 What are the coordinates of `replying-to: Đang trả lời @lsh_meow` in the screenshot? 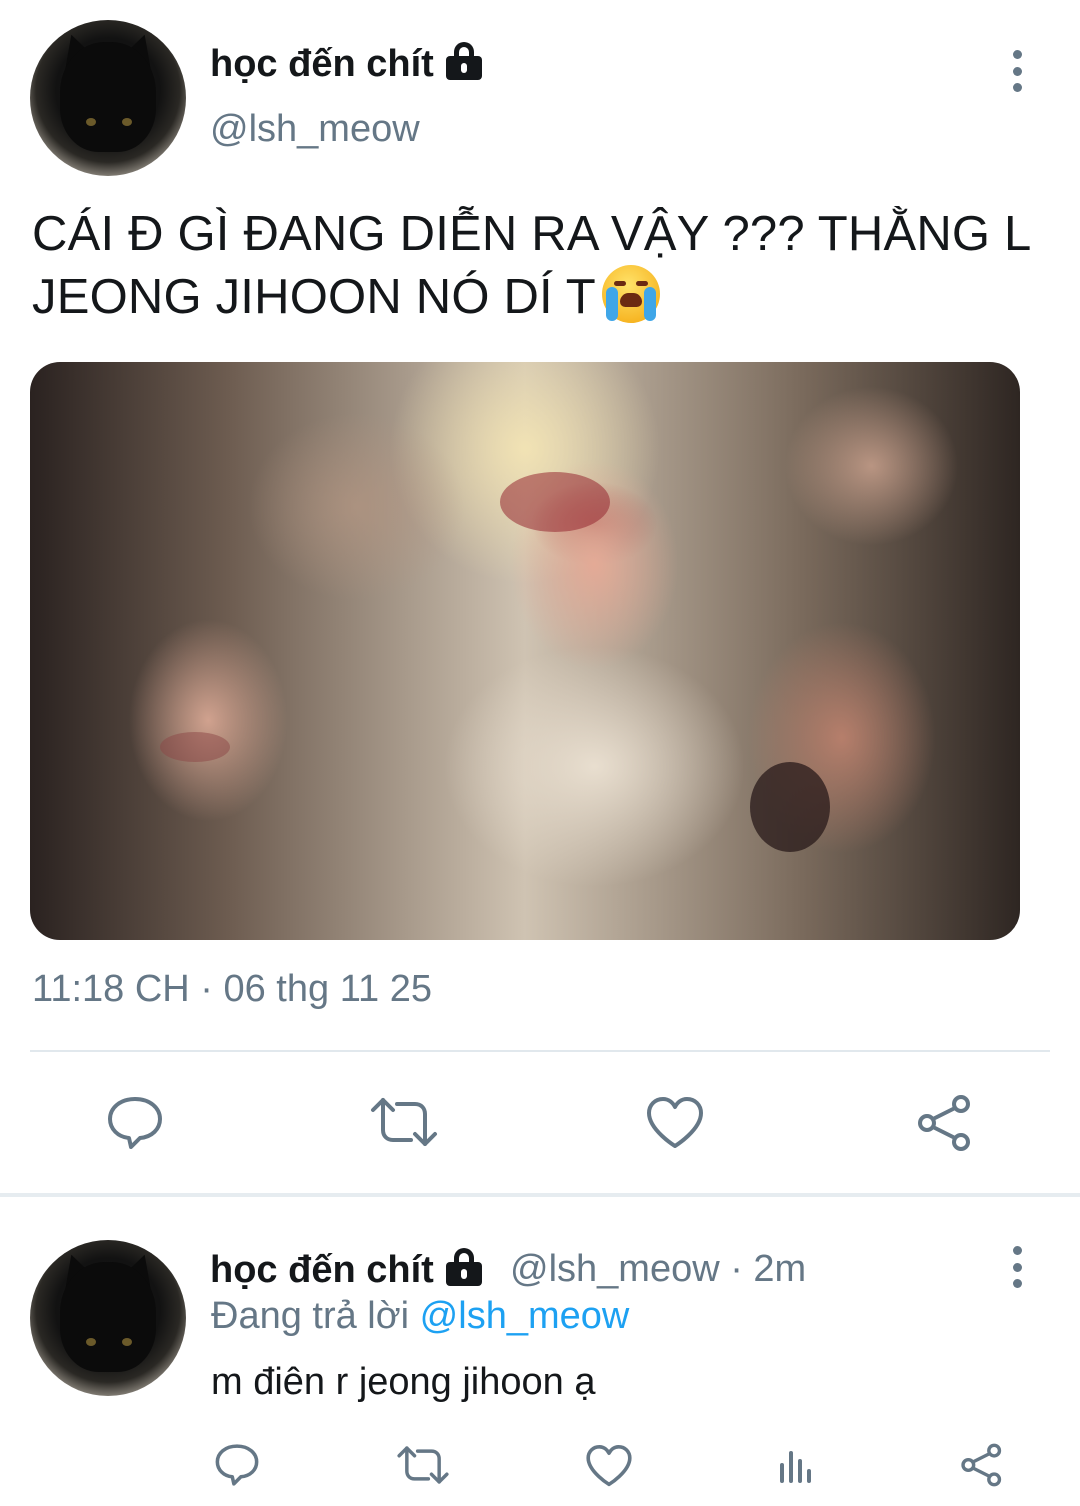 It's located at (420, 1316).